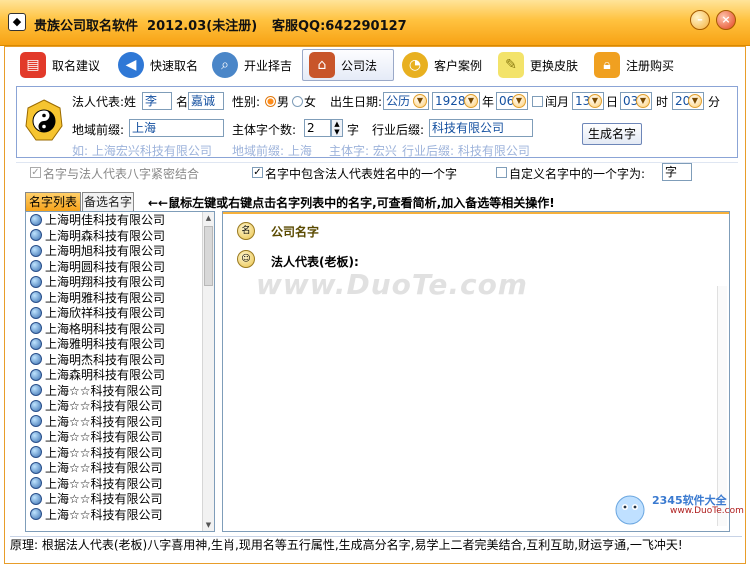  I want to click on birth-date-label: 出生日期:, so click(356, 102).